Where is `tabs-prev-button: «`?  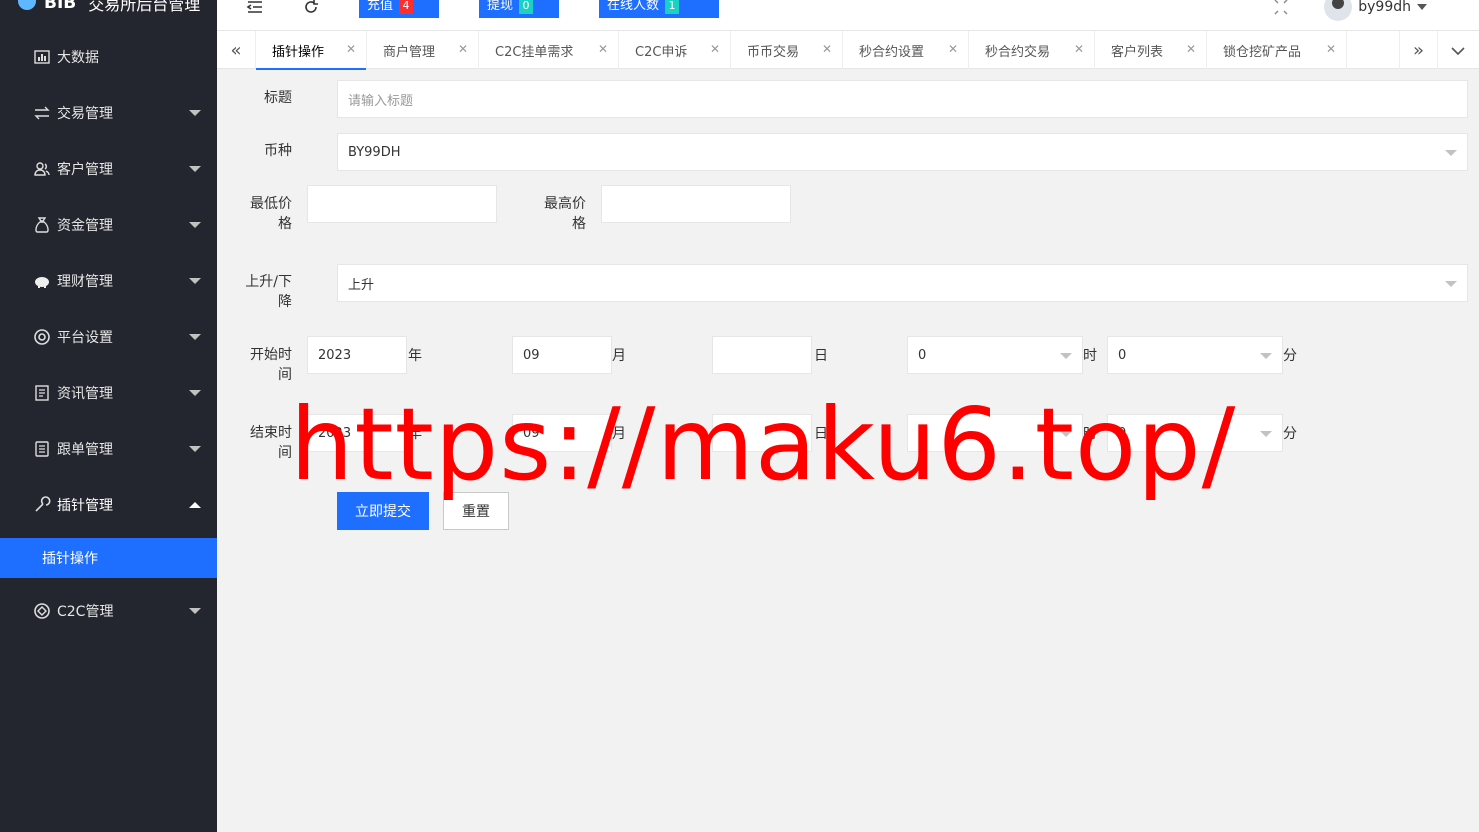 tabs-prev-button: « is located at coordinates (236, 50).